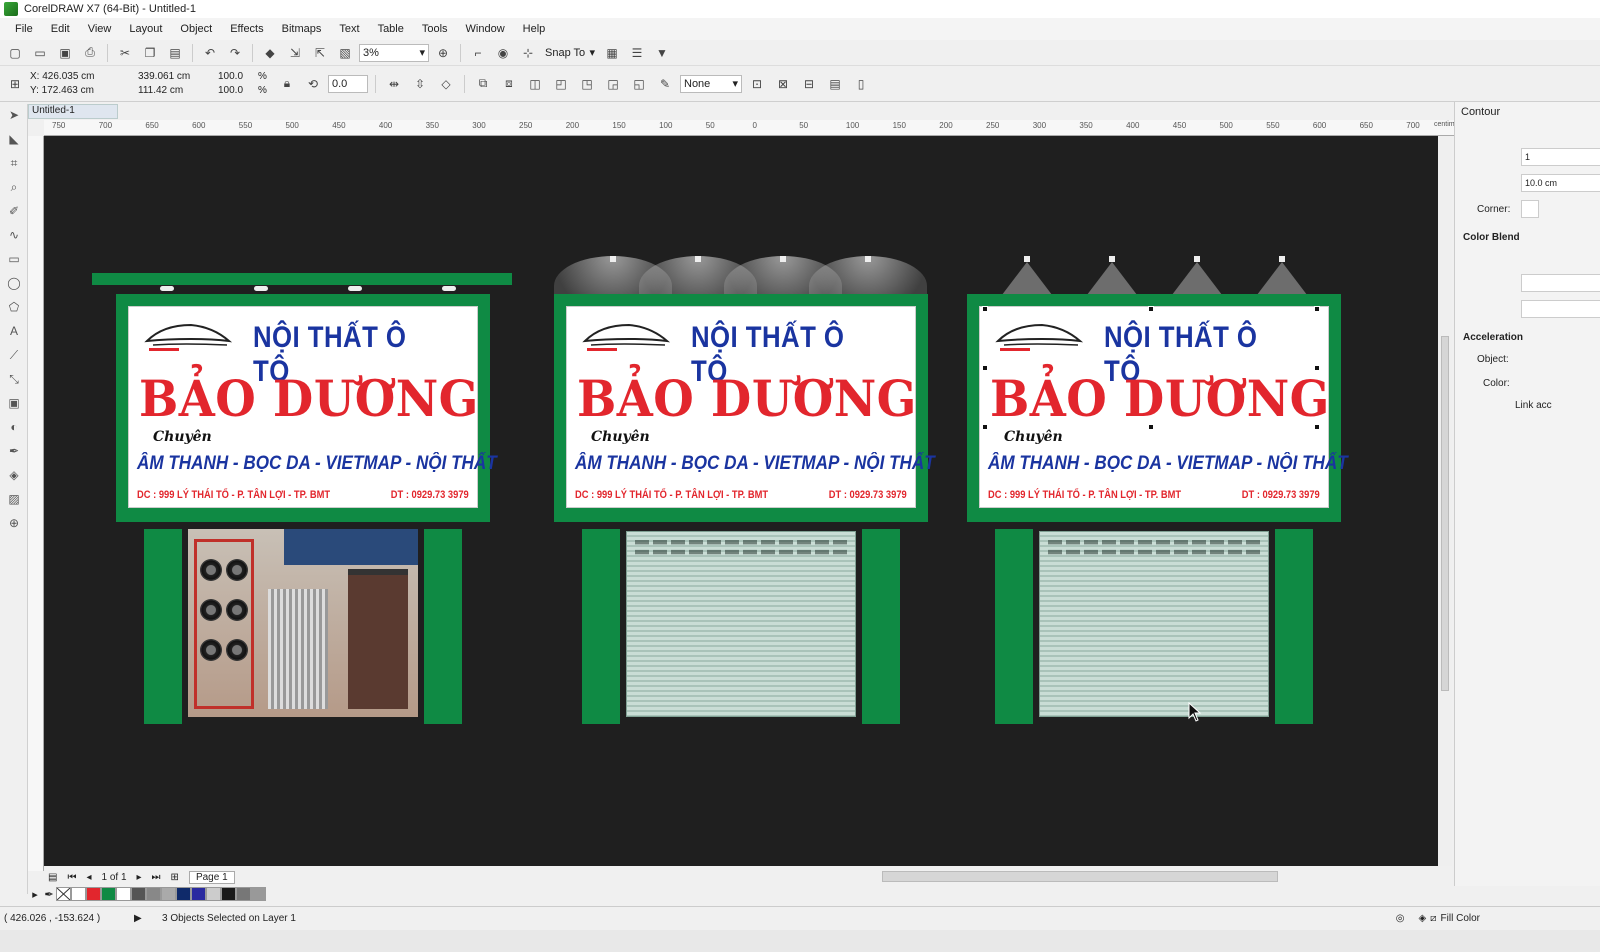 The image size is (1600, 952). Describe the element at coordinates (861, 84) in the screenshot. I see `wrap-text-icon: ▯` at that location.